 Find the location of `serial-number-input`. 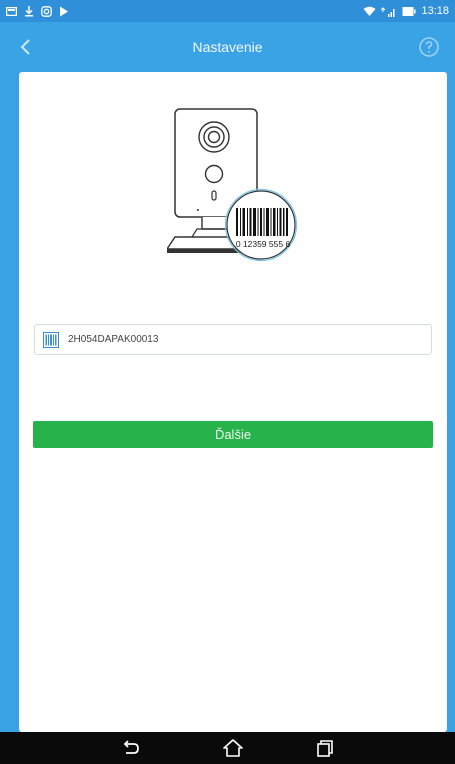

serial-number-input is located at coordinates (233, 339).